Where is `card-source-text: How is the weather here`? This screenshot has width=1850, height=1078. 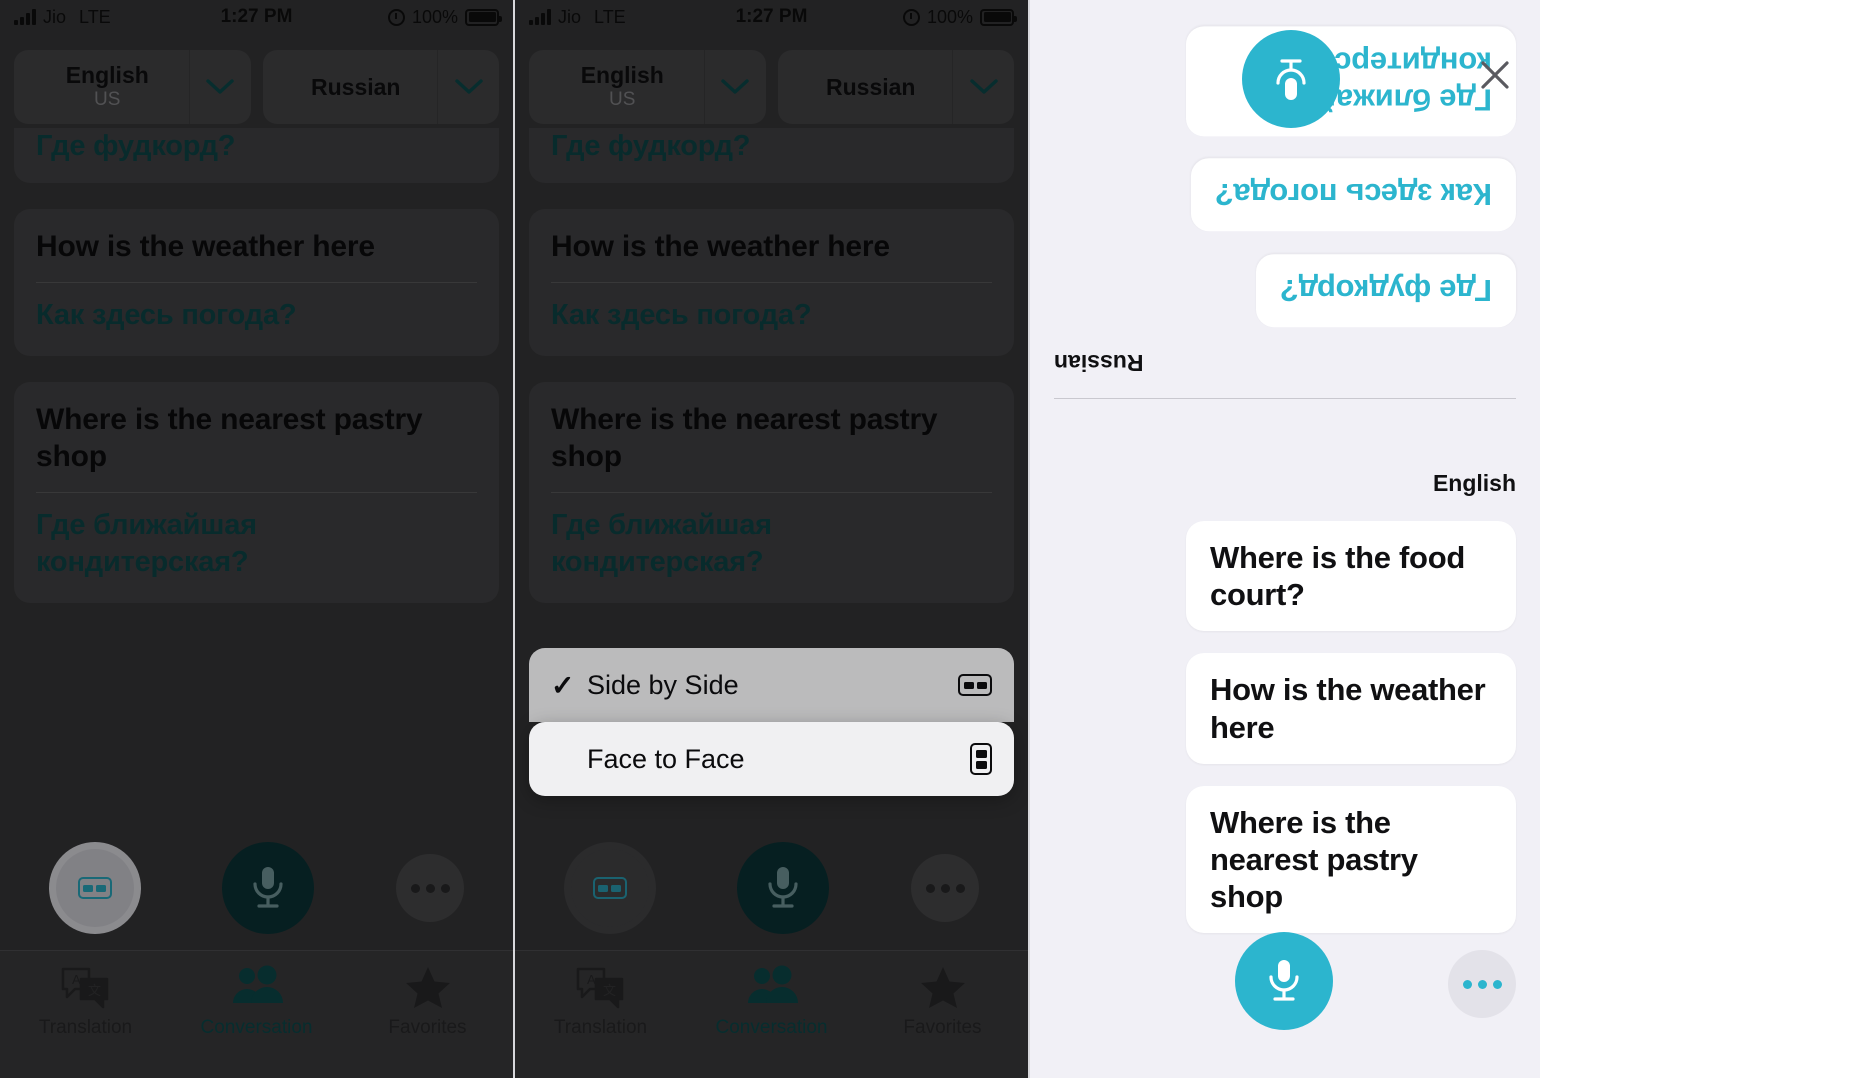 card-source-text: How is the weather here is located at coordinates (205, 247).